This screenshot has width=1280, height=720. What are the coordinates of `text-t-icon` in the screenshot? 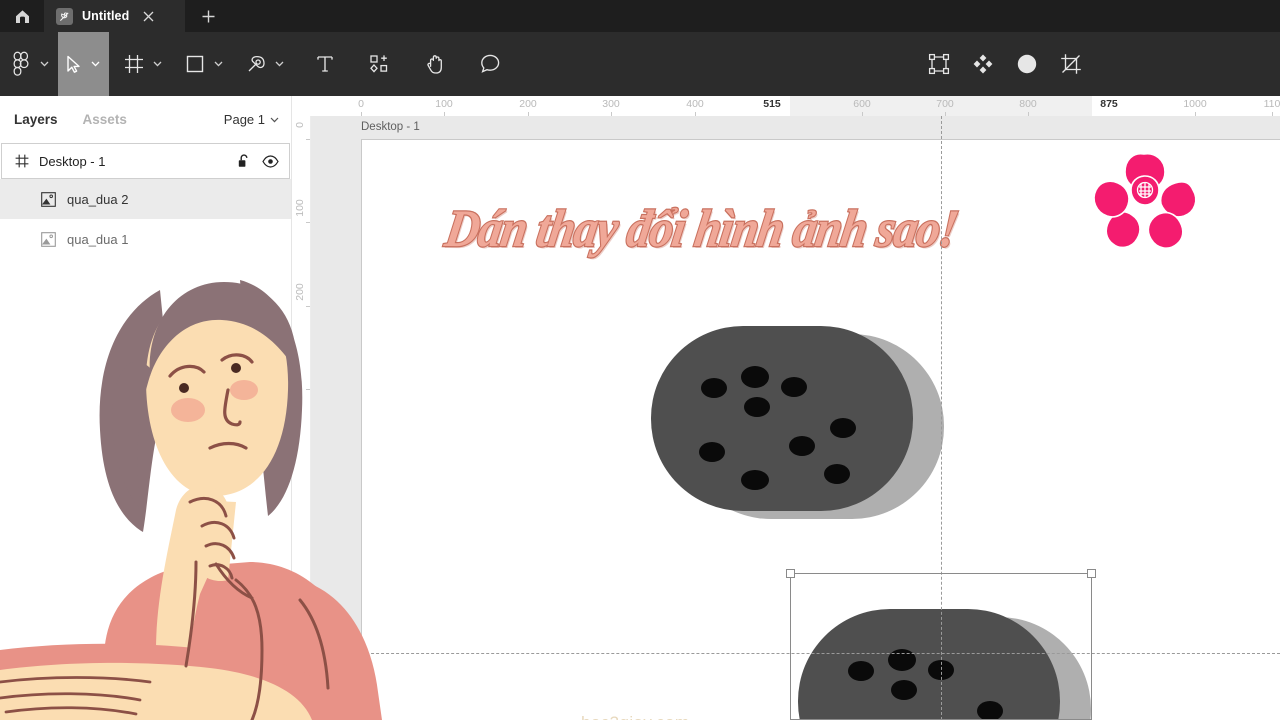 It's located at (325, 64).